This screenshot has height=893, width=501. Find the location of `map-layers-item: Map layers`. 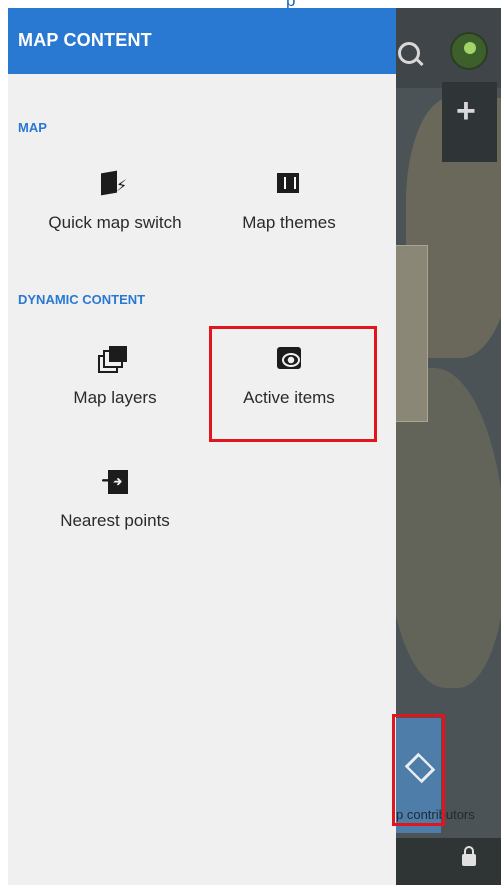

map-layers-item: Map layers is located at coordinates (115, 375).